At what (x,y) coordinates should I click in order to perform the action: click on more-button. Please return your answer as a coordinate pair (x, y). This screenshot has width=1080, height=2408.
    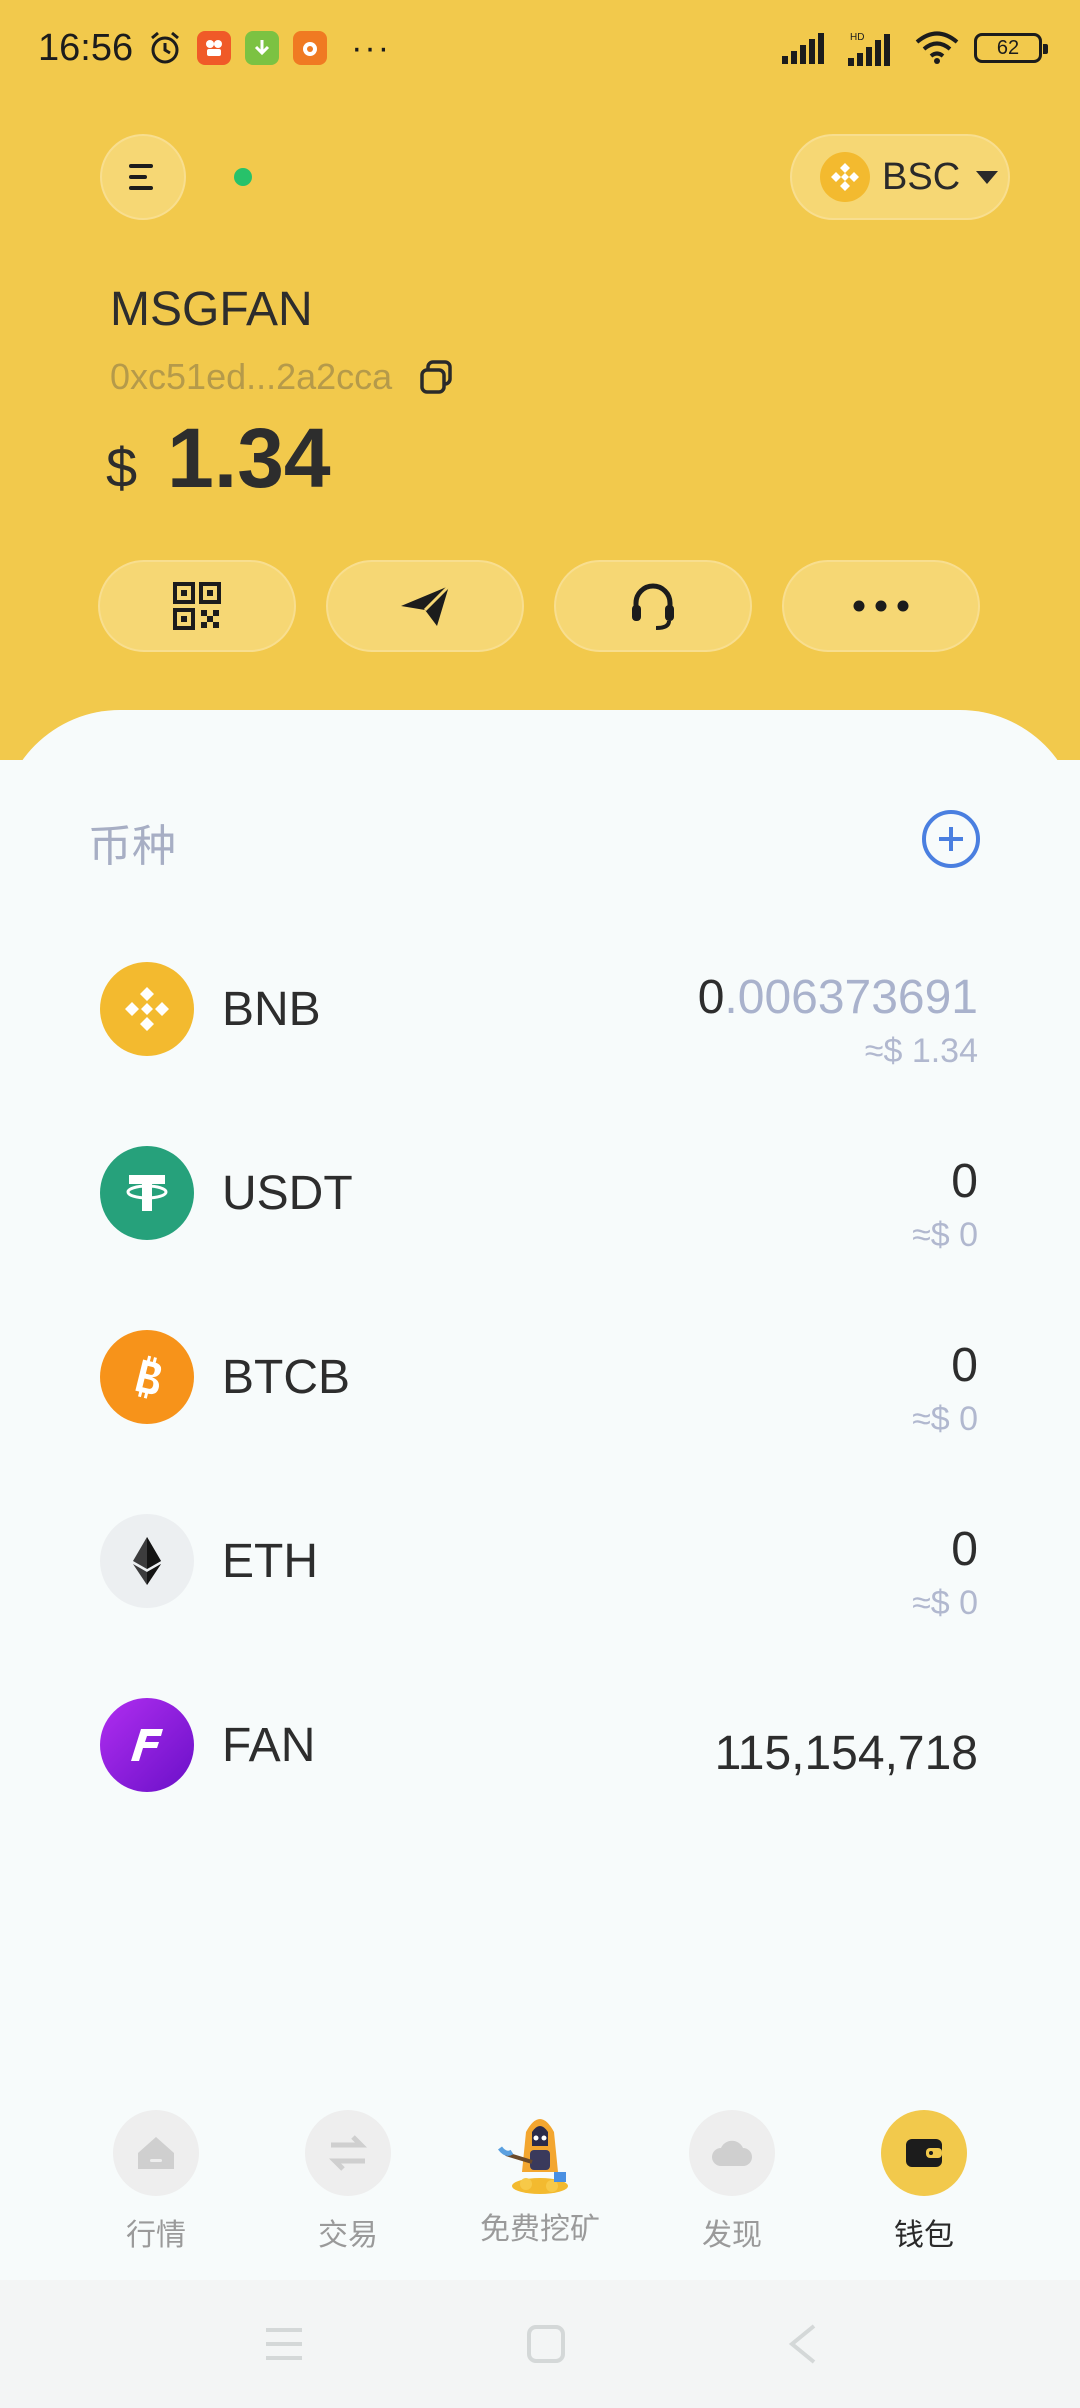
    Looking at the image, I should click on (881, 606).